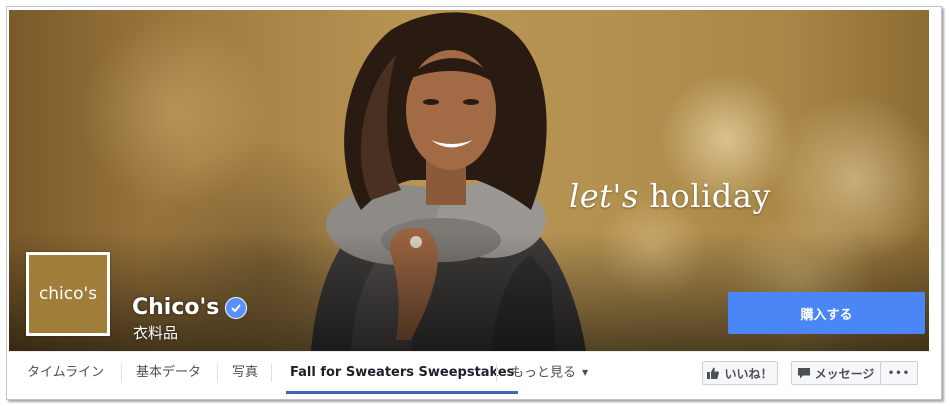 This screenshot has width=950, height=406. I want to click on buy-button: 購入する, so click(826, 313).